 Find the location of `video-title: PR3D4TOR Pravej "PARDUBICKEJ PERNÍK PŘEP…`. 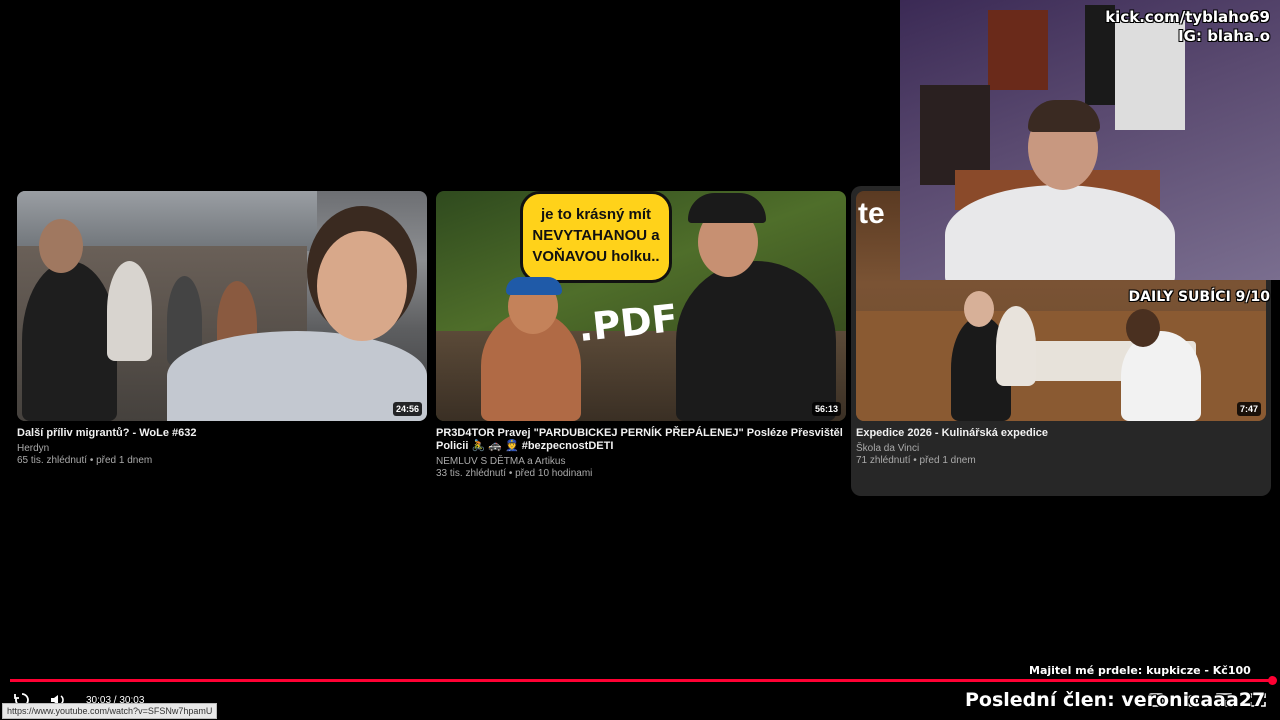

video-title: PR3D4TOR Pravej "PARDUBICKEJ PERNÍK PŘEP… is located at coordinates (641, 440).